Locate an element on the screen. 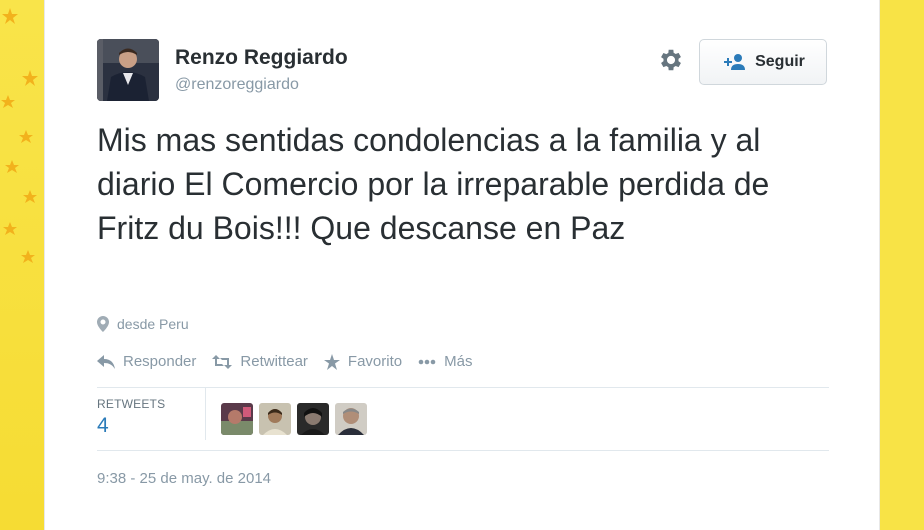 The width and height of the screenshot is (924, 530). tweet-location: desde Peru is located at coordinates (143, 324).